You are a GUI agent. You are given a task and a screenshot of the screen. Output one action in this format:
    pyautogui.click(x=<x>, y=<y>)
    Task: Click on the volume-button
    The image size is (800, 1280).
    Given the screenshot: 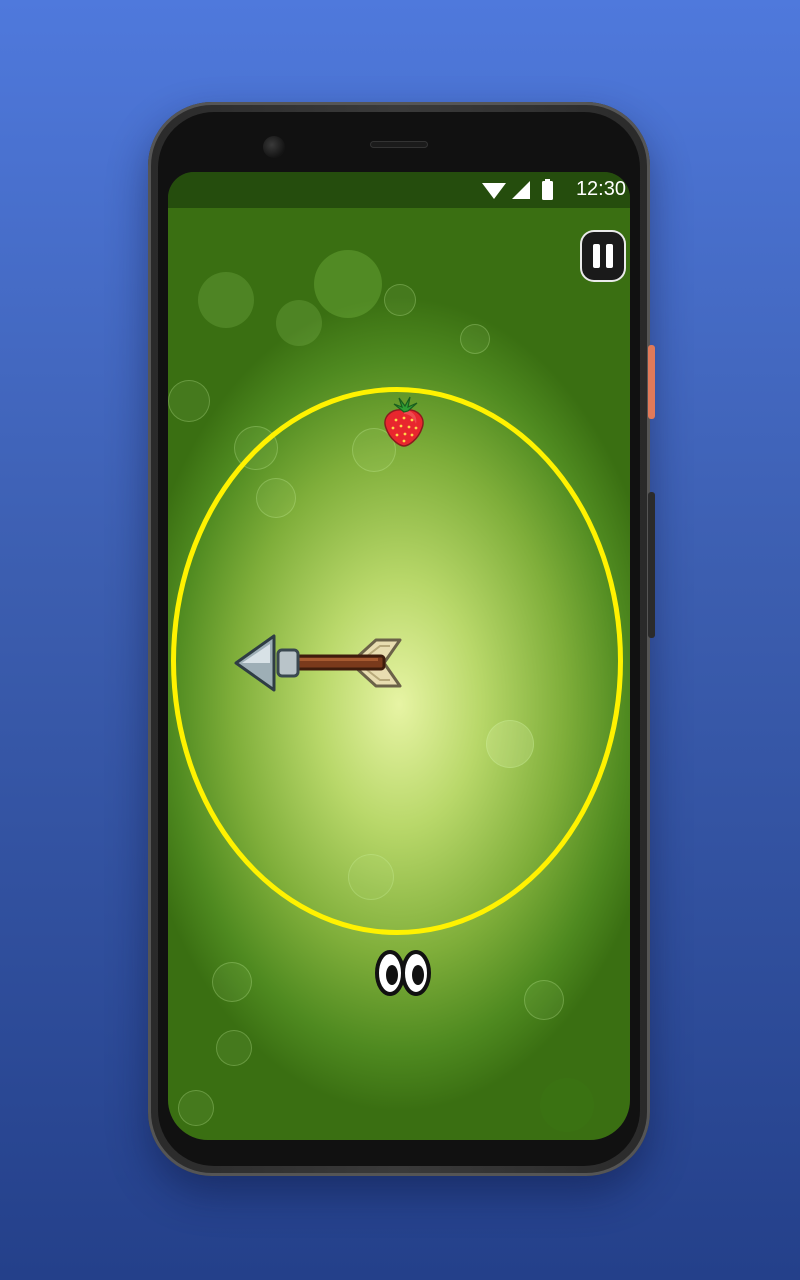 What is the action you would take?
    pyautogui.click(x=651, y=565)
    